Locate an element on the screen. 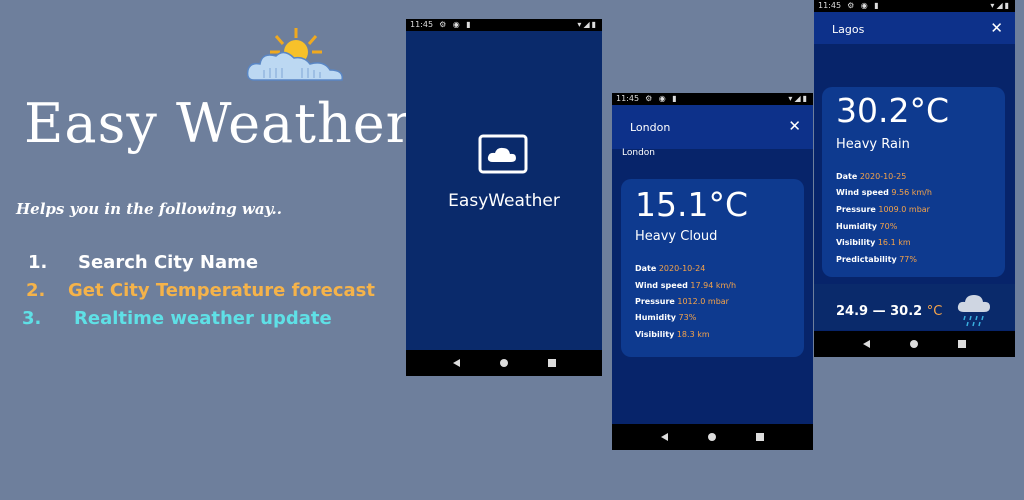 This screenshot has height=500, width=1024. search-bar: Lagos ✕ is located at coordinates (914, 28).